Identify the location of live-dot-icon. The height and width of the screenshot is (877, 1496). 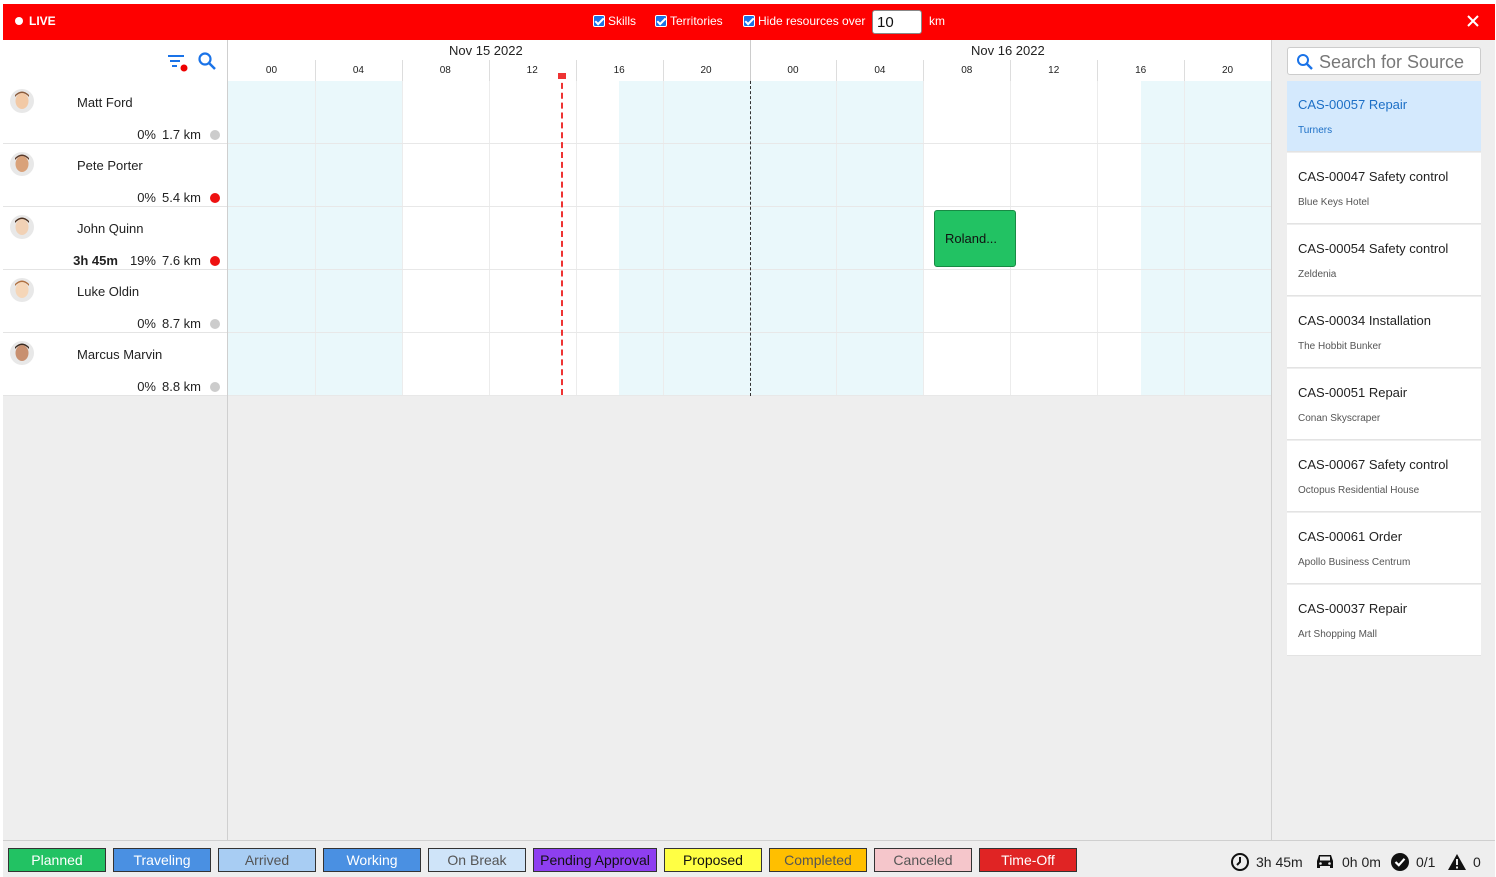
(19, 21).